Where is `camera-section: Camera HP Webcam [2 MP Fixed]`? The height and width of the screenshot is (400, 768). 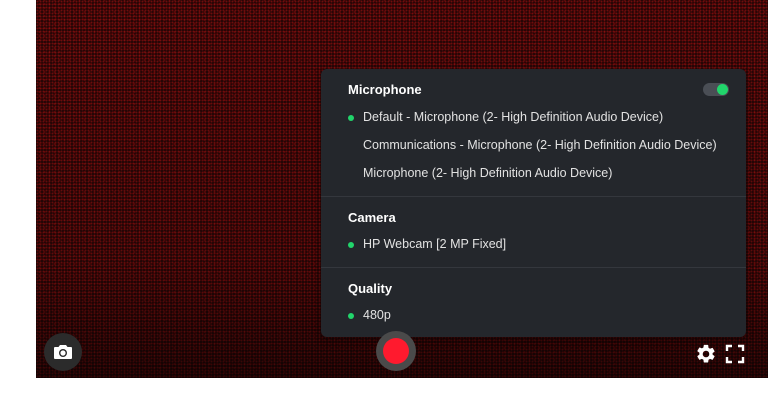
camera-section: Camera HP Webcam [2 MP Fixed] is located at coordinates (533, 232).